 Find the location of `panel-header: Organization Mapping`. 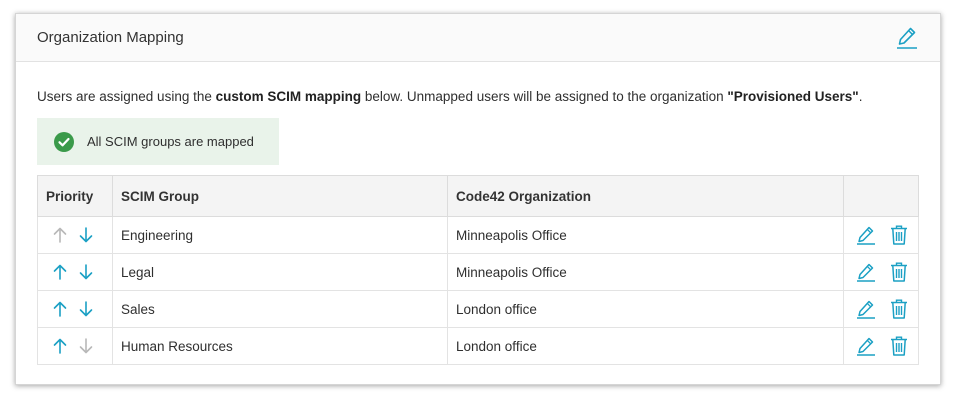

panel-header: Organization Mapping is located at coordinates (478, 38).